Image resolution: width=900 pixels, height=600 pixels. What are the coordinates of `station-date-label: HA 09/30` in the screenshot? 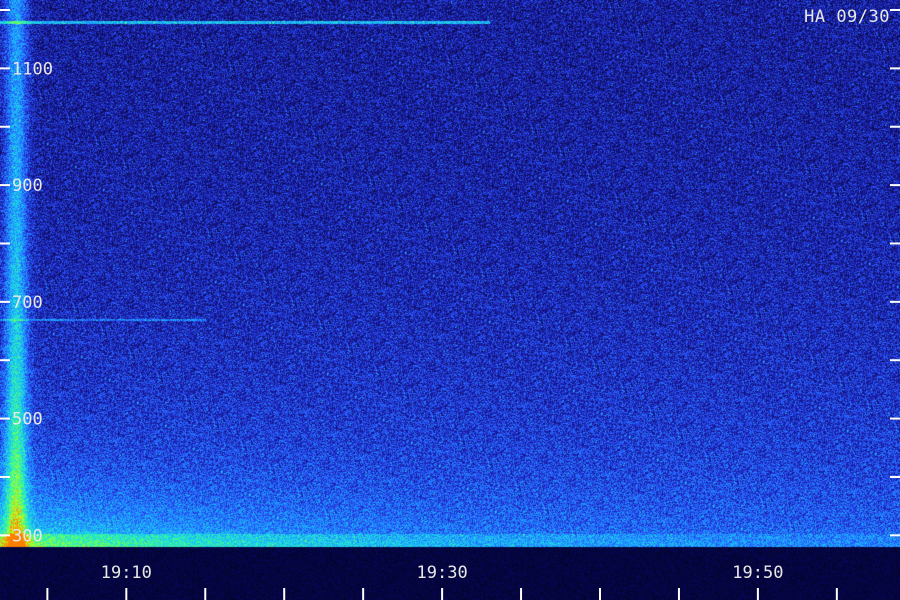 It's located at (847, 17).